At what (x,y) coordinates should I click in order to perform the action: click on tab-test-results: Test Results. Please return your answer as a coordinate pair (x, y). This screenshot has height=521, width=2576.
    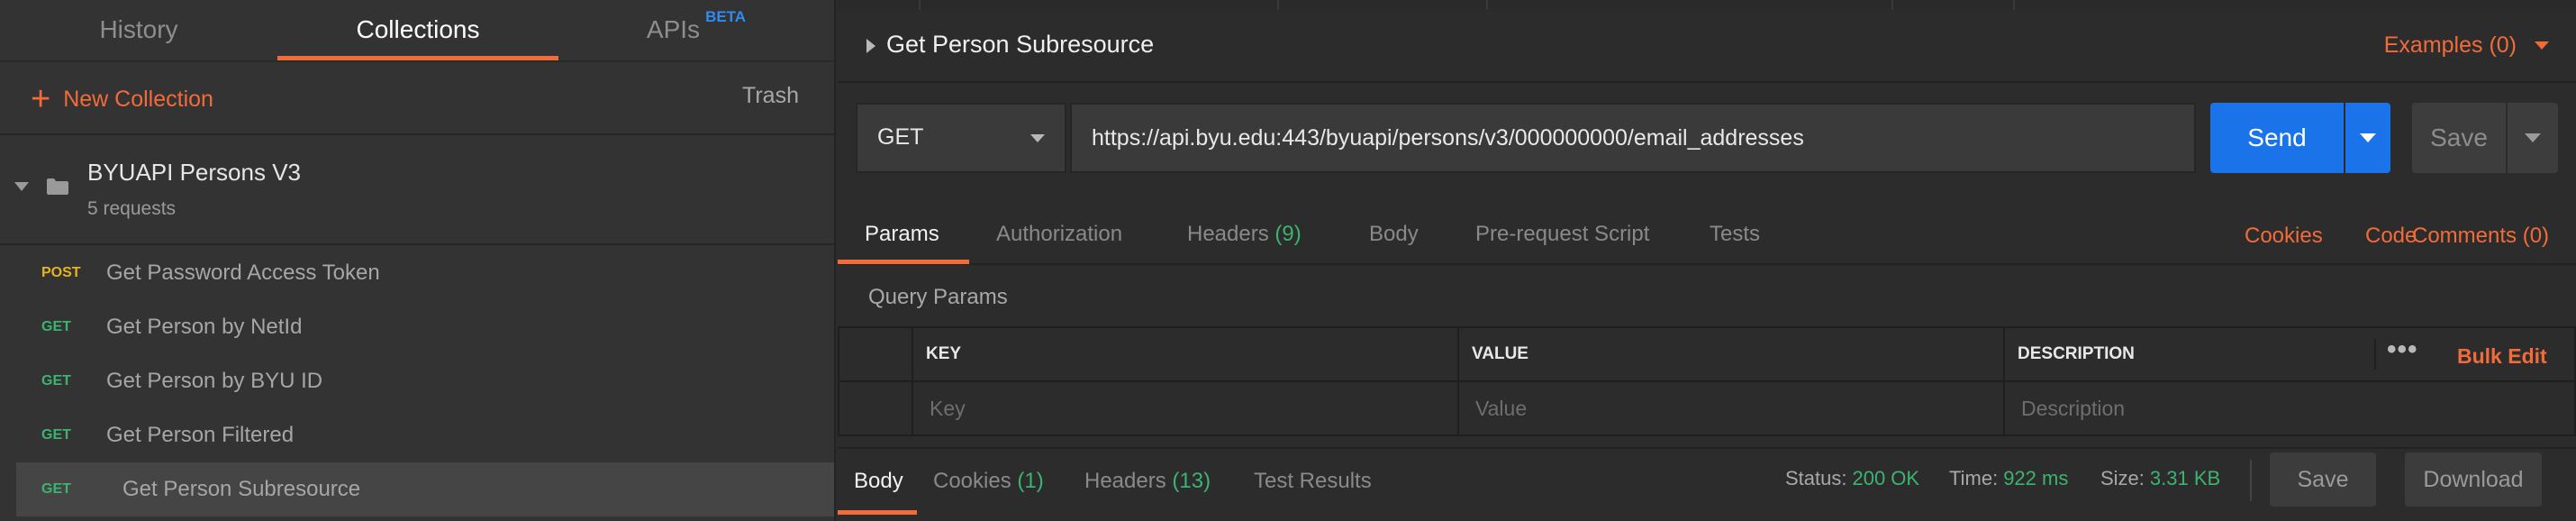
    Looking at the image, I should click on (1313, 481).